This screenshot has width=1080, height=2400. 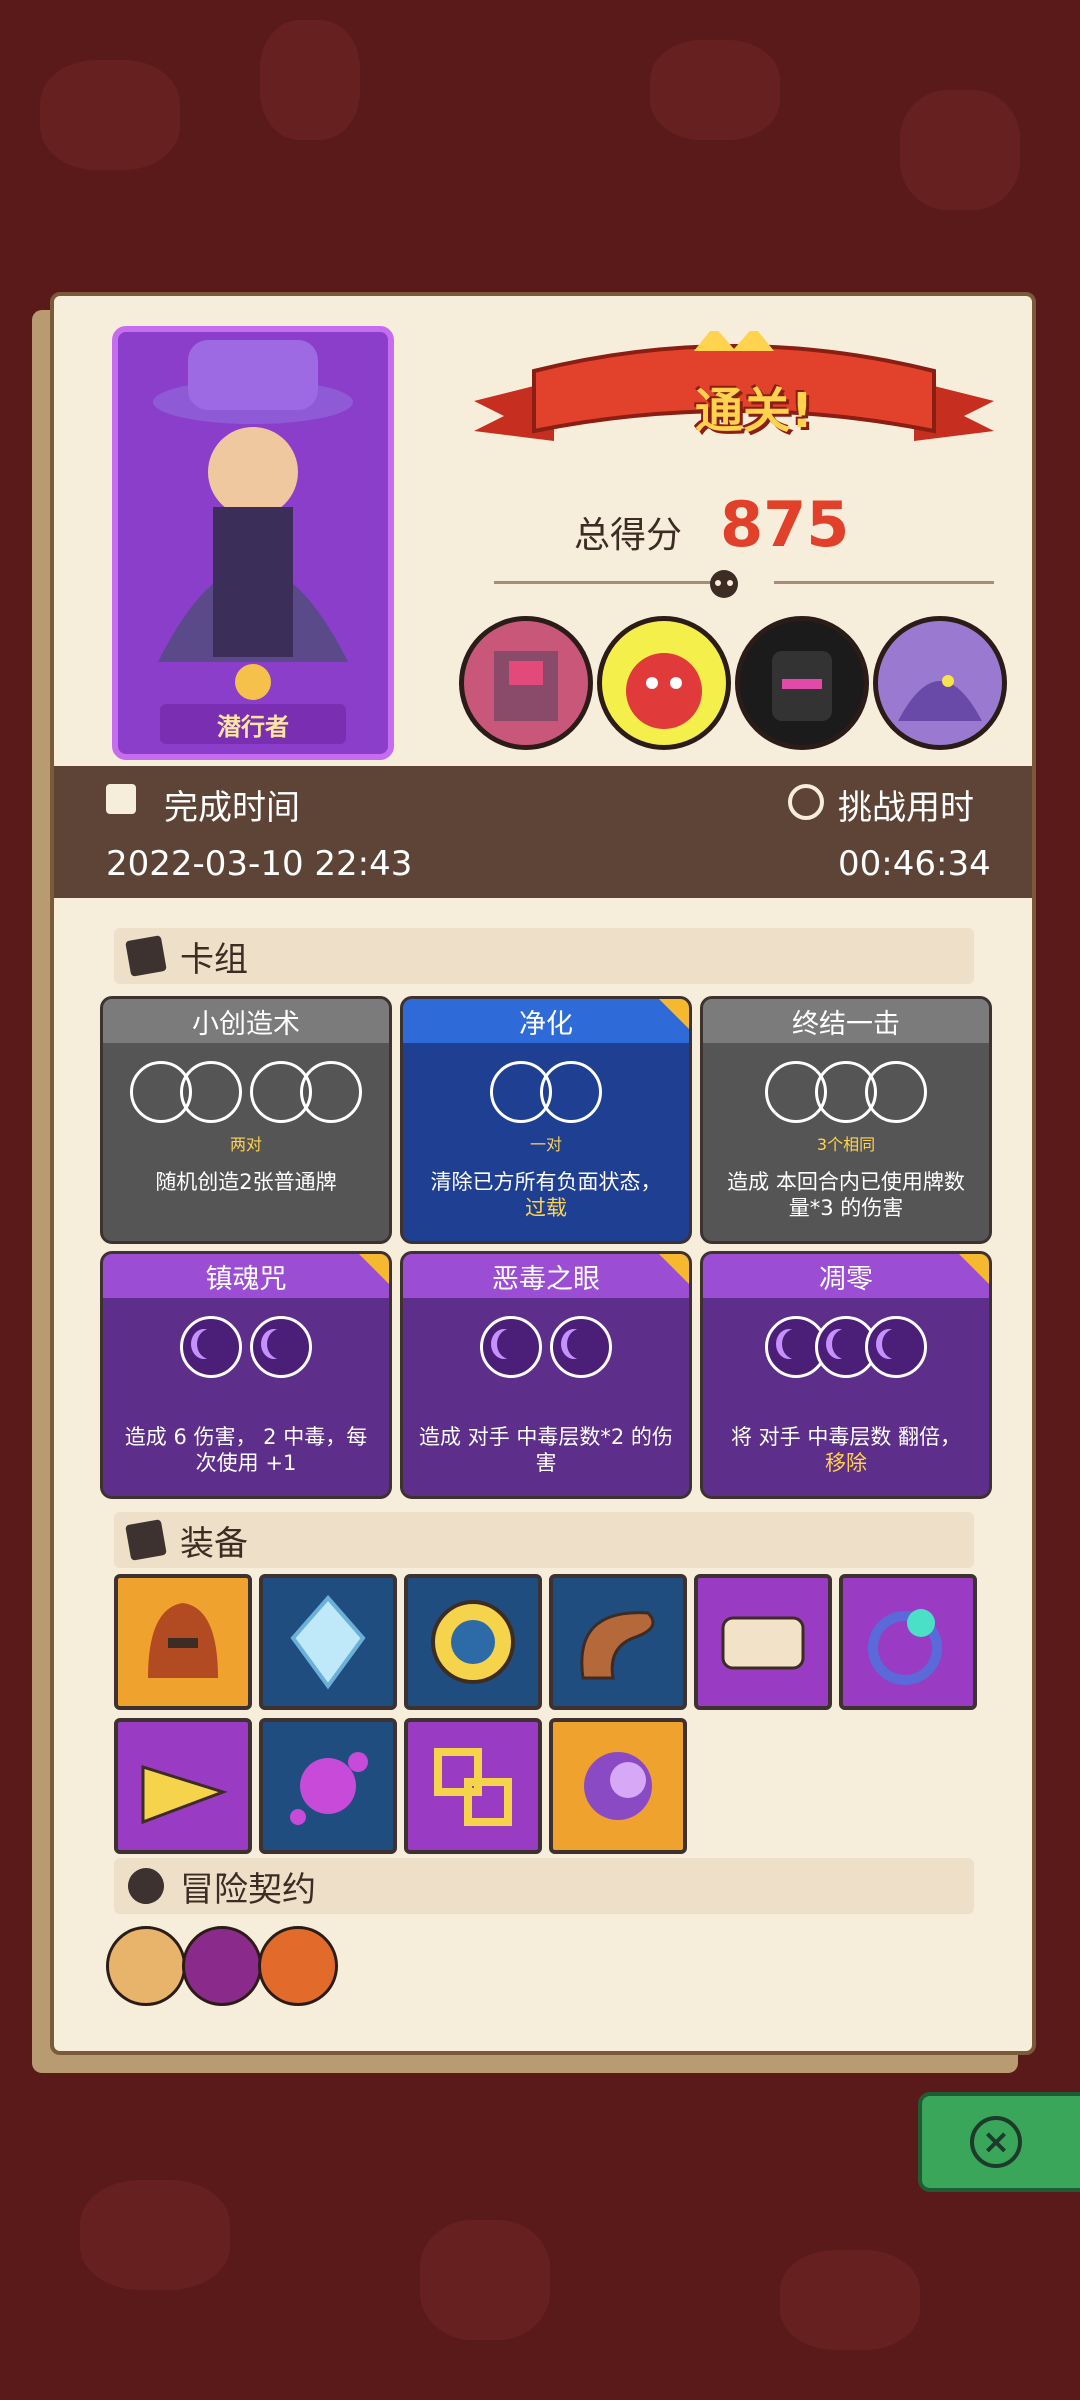 What do you see at coordinates (802, 686) in the screenshot?
I see `dark-knight-icon` at bounding box center [802, 686].